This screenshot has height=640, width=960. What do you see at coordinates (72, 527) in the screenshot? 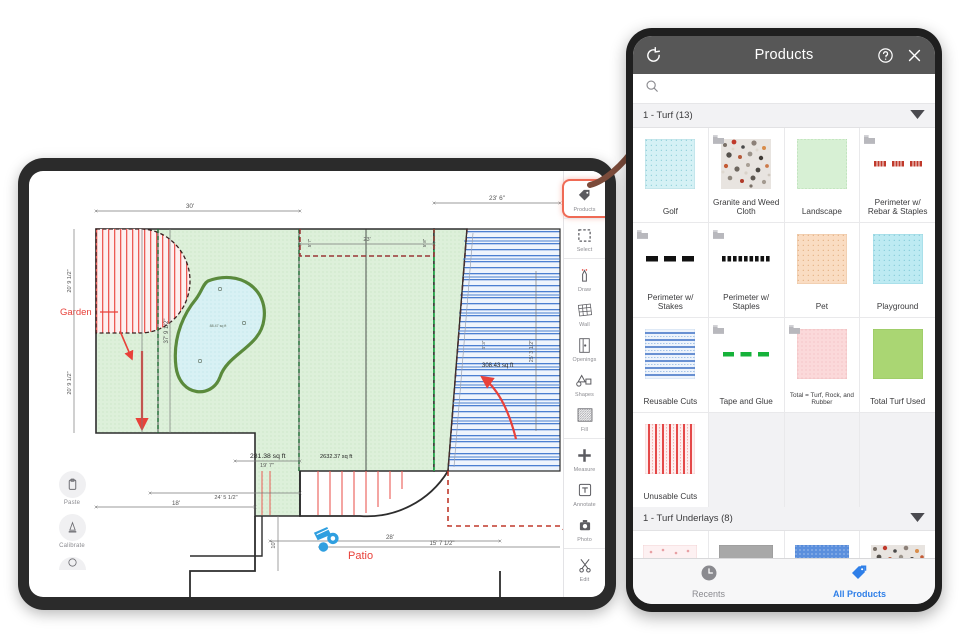
I see `calibrate-icon` at bounding box center [72, 527].